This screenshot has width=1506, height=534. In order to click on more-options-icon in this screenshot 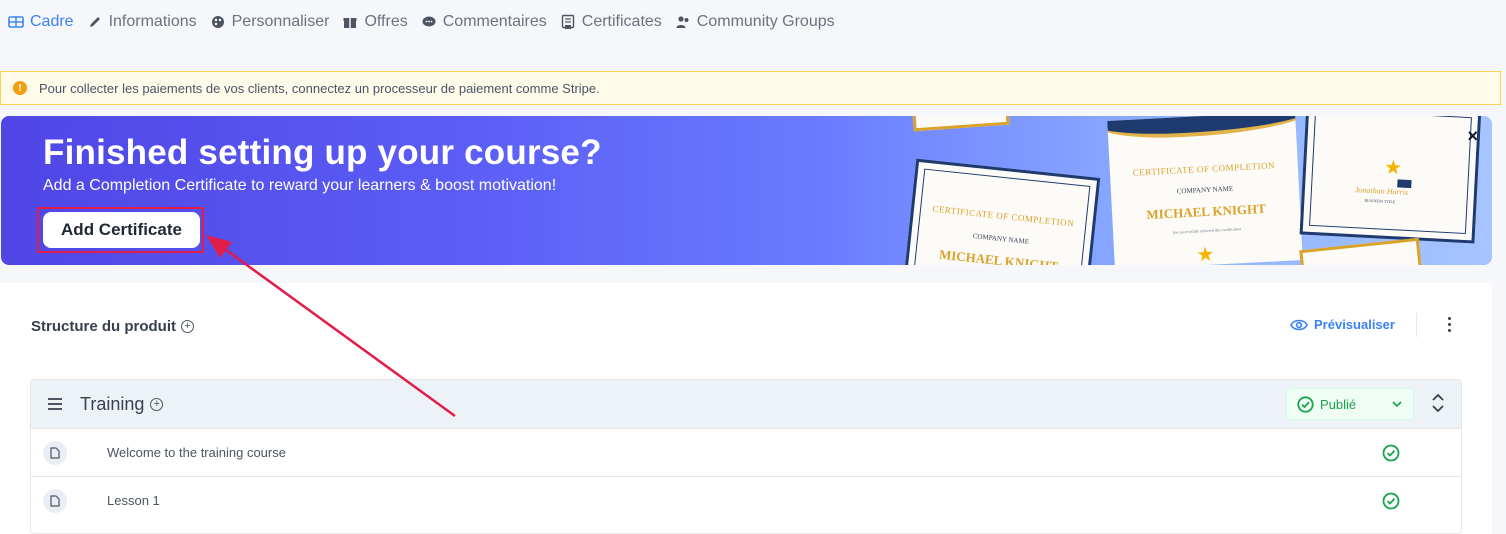, I will do `click(1449, 324)`.